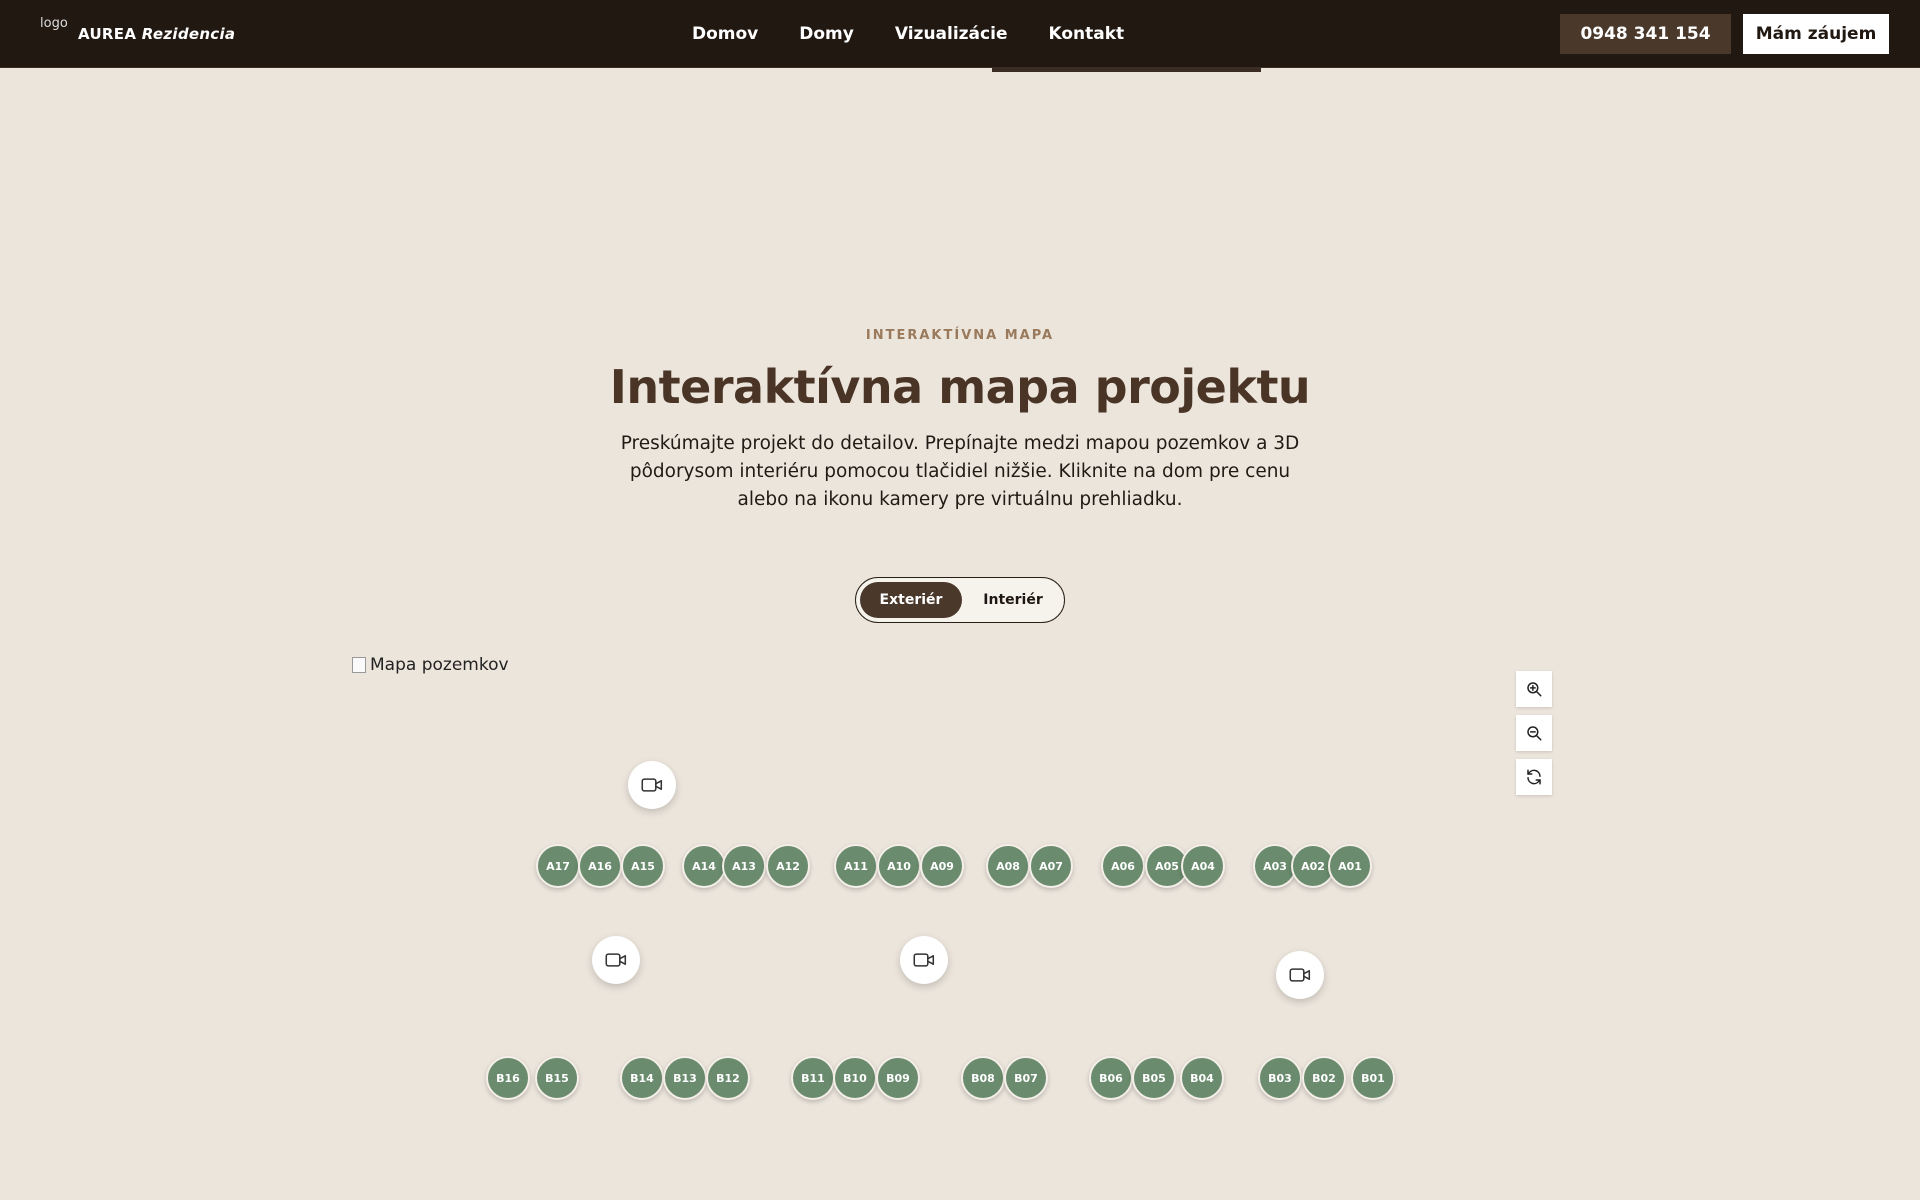 Image resolution: width=1920 pixels, height=1200 pixels. Describe the element at coordinates (788, 866) in the screenshot. I see `house-a12: A12` at that location.